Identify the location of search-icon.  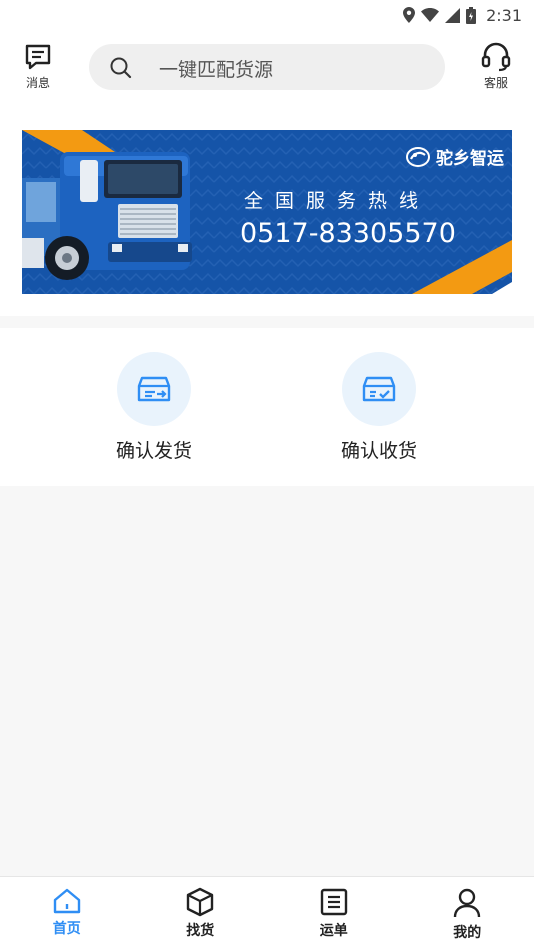
(121, 68).